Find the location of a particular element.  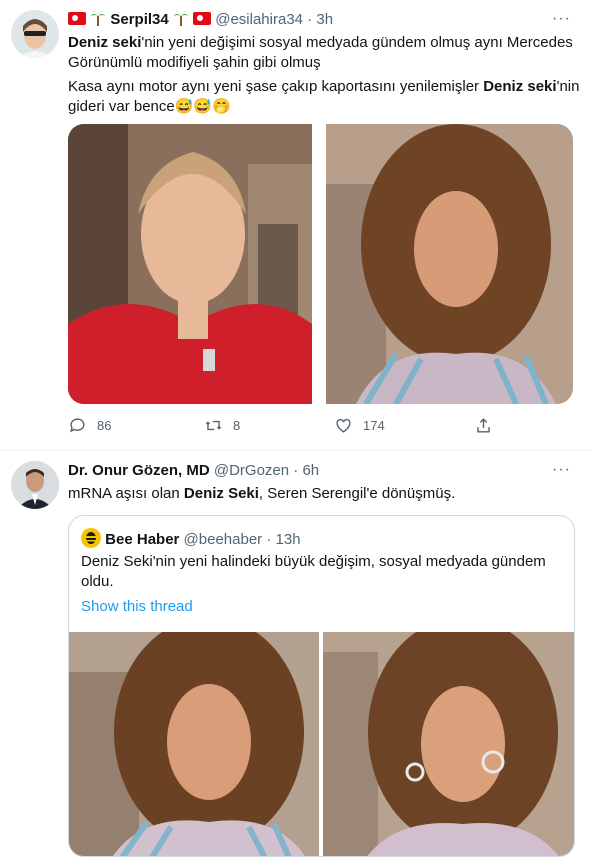

reply-count: 86 is located at coordinates (104, 425).